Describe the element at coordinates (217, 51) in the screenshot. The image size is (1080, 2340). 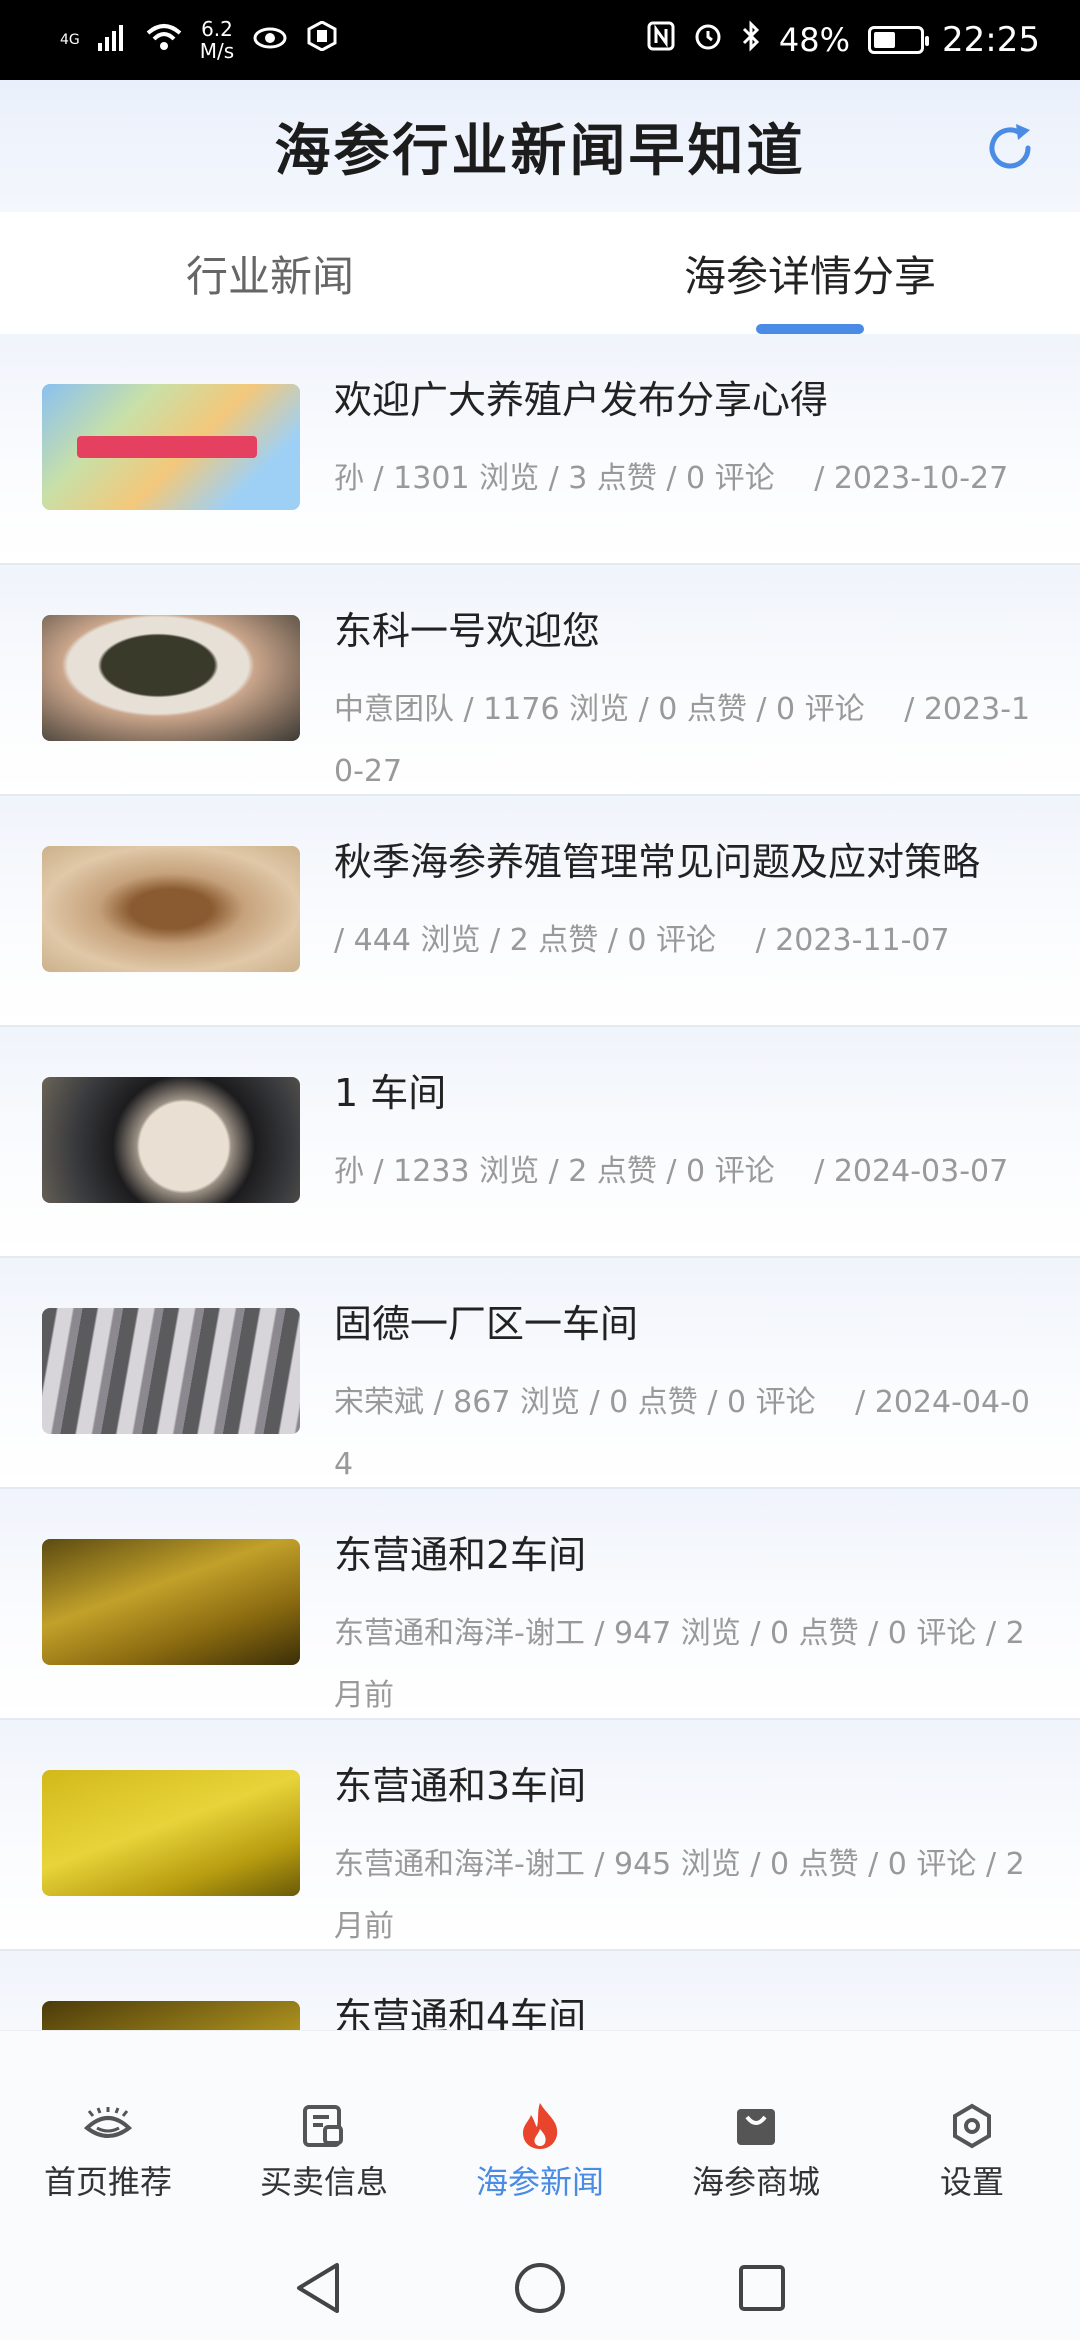
I see `speed-unit: M/s` at that location.